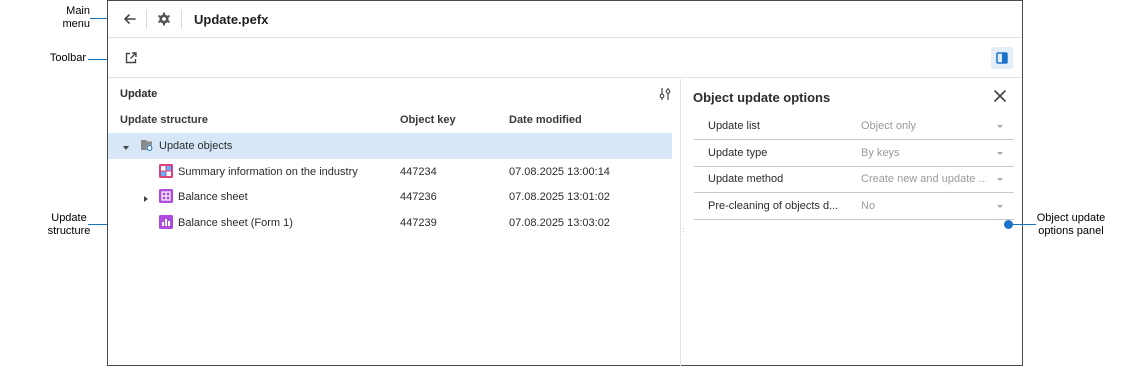 The height and width of the screenshot is (367, 1127). Describe the element at coordinates (923, 153) in the screenshot. I see `option-value: By keys` at that location.